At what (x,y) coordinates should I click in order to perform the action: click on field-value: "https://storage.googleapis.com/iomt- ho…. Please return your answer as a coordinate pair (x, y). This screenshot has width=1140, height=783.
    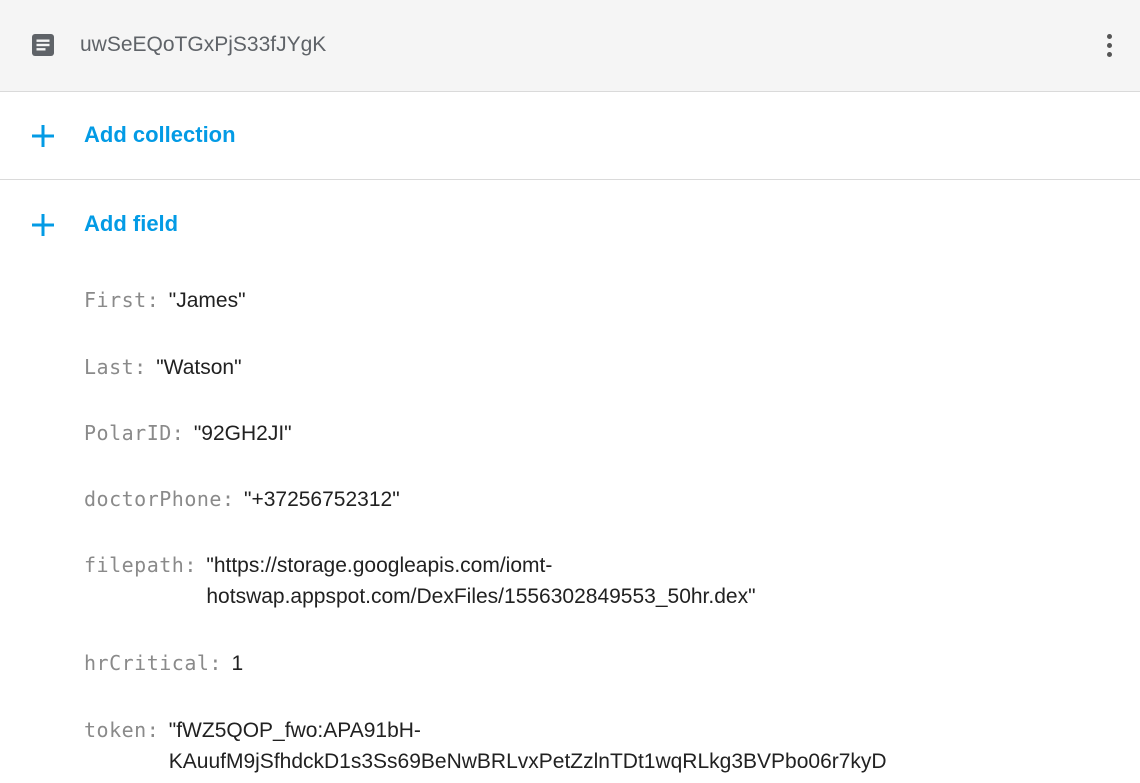
    Looking at the image, I should click on (481, 581).